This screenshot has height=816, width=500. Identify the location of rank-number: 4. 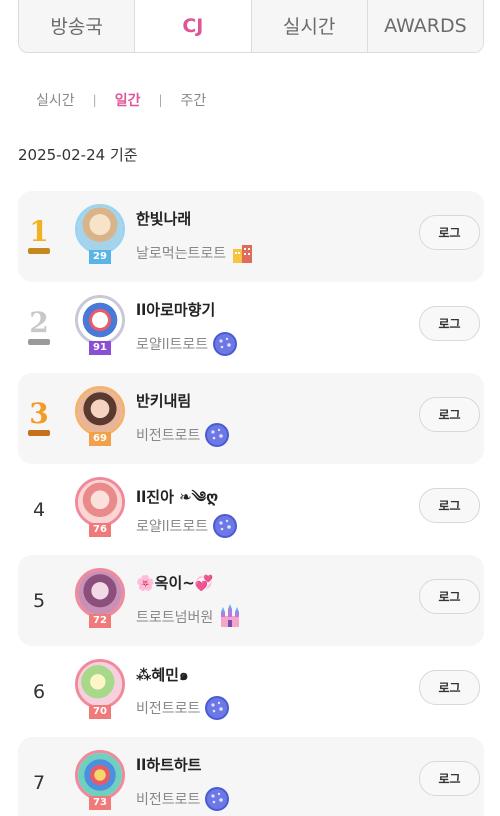
(39, 509).